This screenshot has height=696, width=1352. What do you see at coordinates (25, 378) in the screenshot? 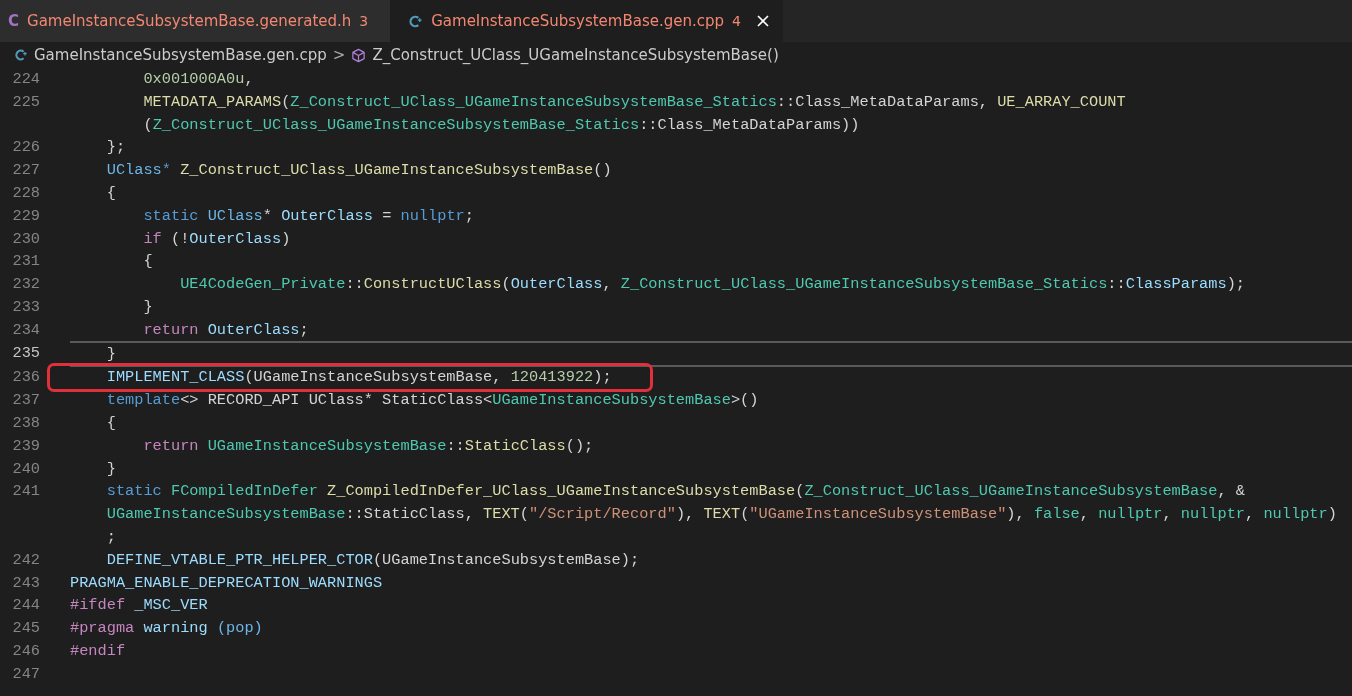
I see `line-number: 236` at bounding box center [25, 378].